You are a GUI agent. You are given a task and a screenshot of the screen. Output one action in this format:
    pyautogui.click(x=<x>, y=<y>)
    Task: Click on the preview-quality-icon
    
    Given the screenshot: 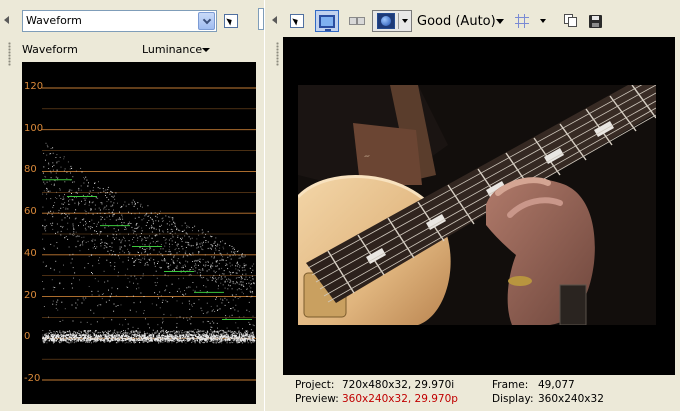 What is the action you would take?
    pyautogui.click(x=385, y=21)
    